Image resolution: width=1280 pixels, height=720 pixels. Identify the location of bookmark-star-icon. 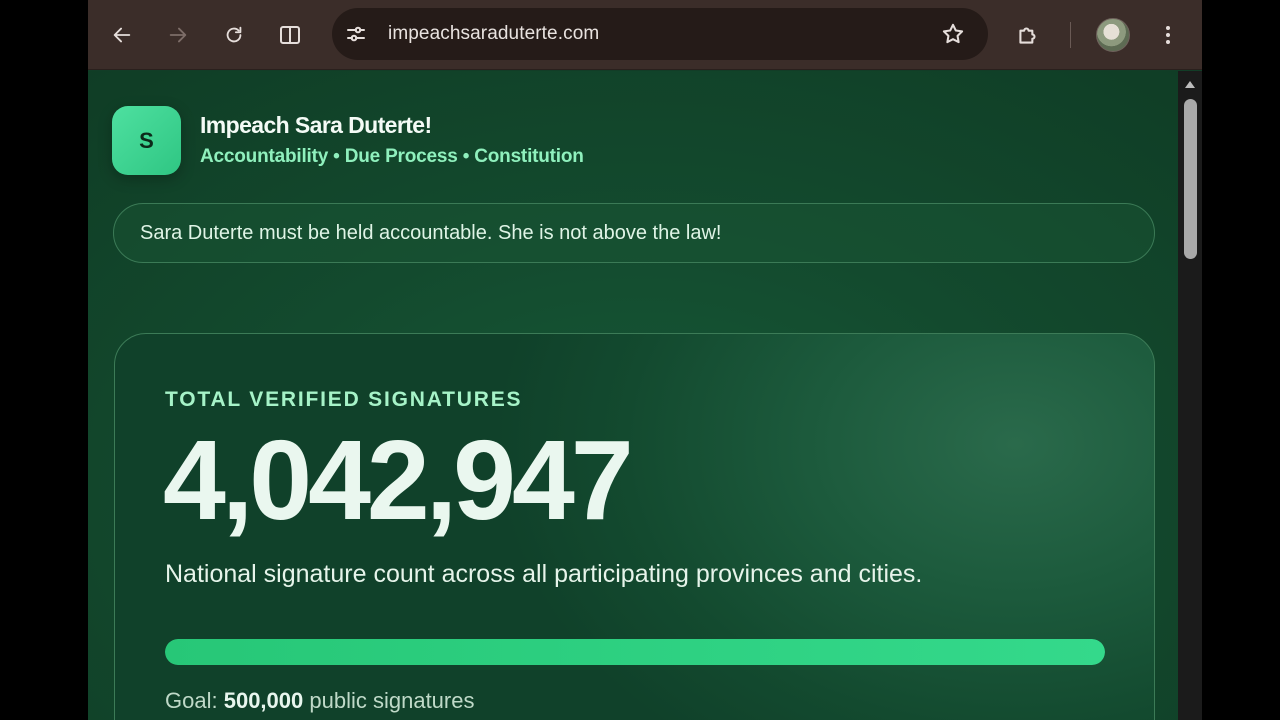
(953, 34).